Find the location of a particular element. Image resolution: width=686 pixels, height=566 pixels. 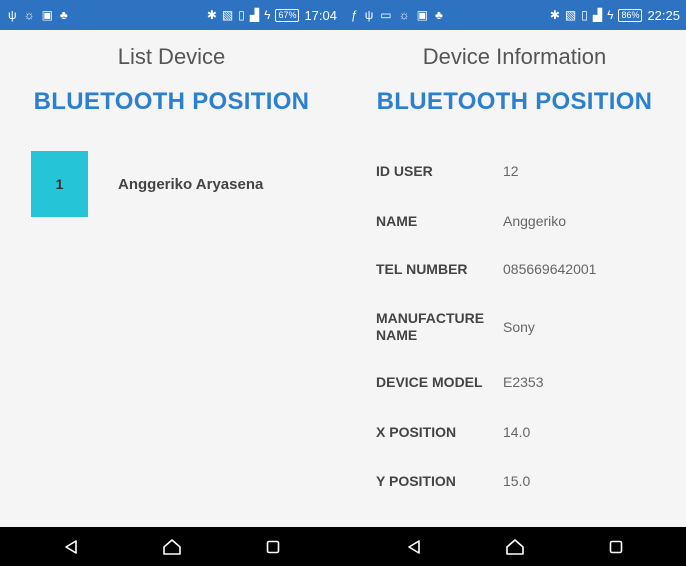

info-value: 15.0 is located at coordinates (517, 481).